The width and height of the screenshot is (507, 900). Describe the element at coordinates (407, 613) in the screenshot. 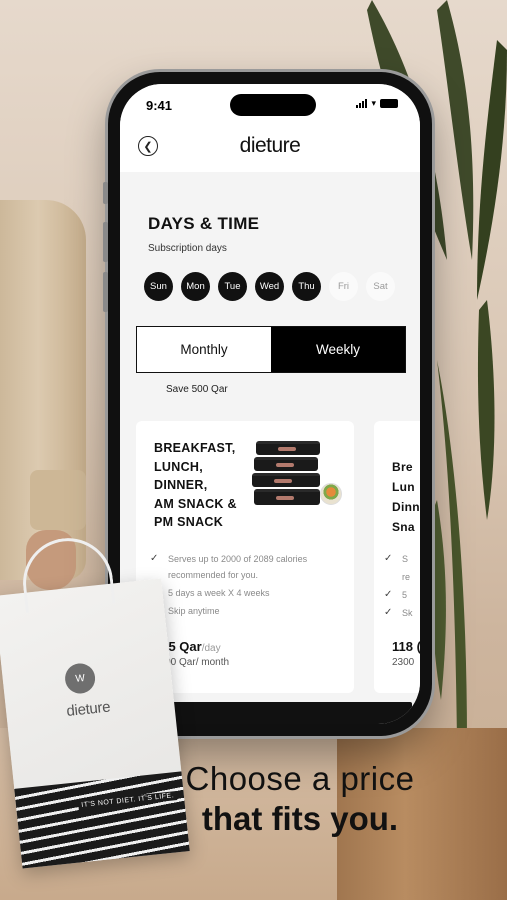

I see `feature-text: Sk` at that location.